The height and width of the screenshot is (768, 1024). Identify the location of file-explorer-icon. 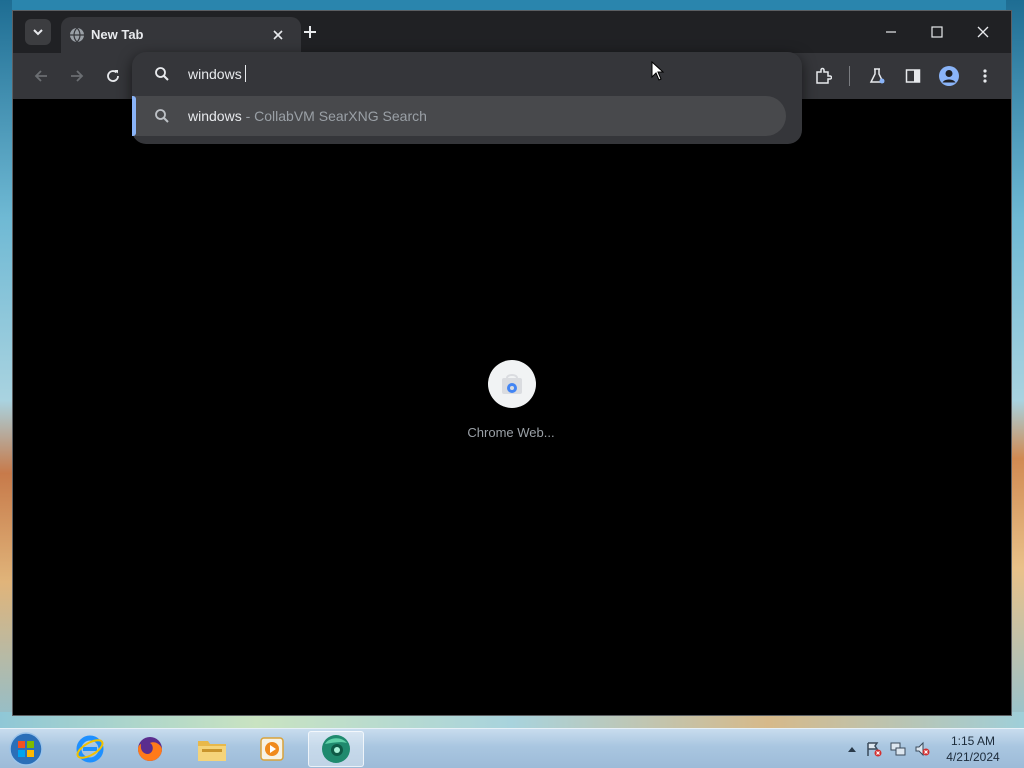
(212, 751).